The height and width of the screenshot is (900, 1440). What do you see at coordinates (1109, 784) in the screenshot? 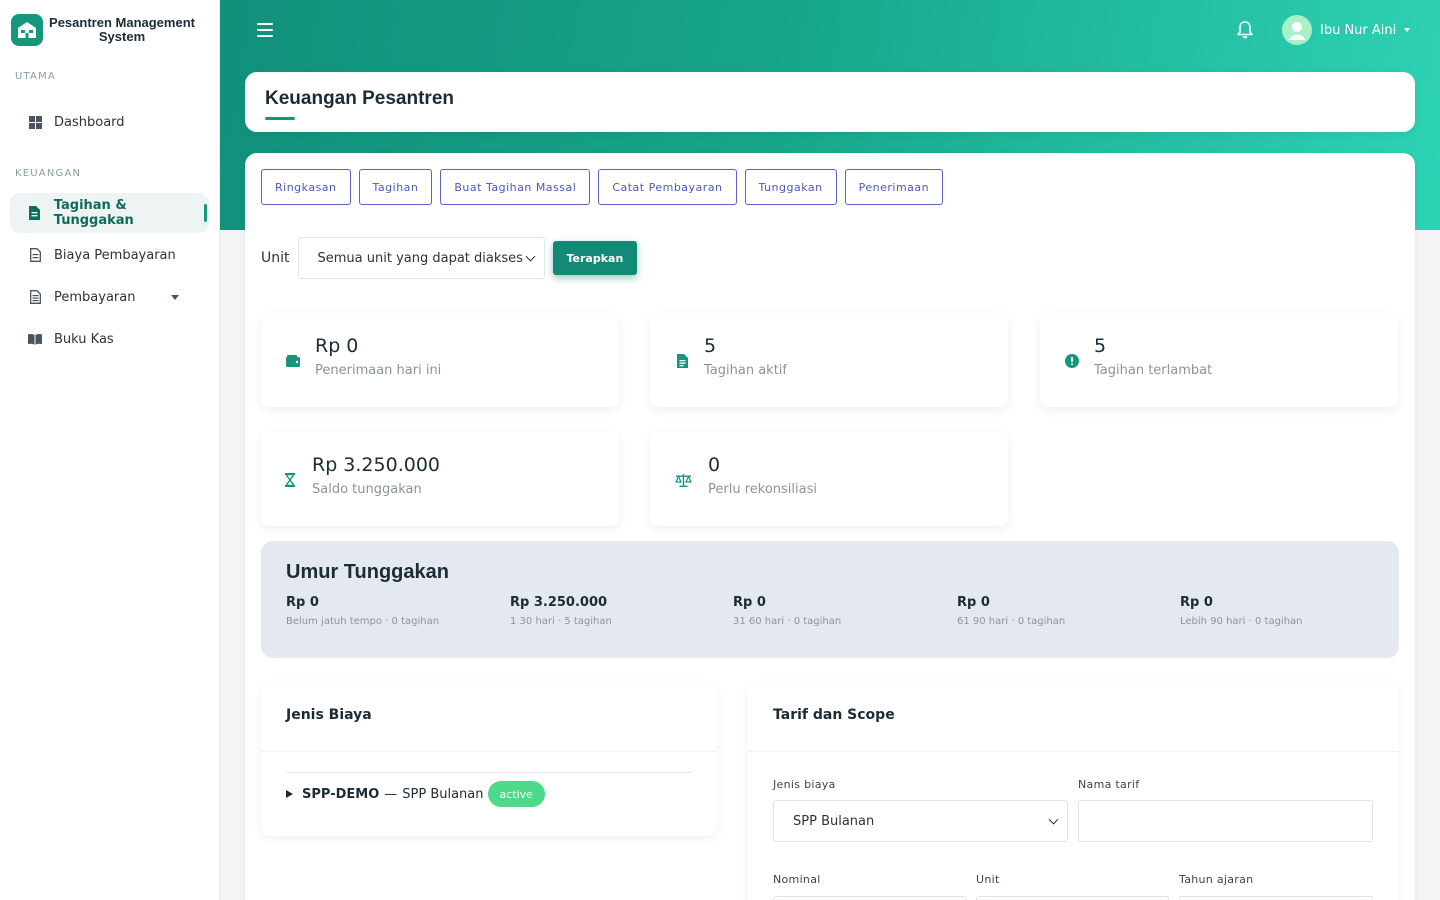
I see `tariff-name-label: Nama tarif` at bounding box center [1109, 784].